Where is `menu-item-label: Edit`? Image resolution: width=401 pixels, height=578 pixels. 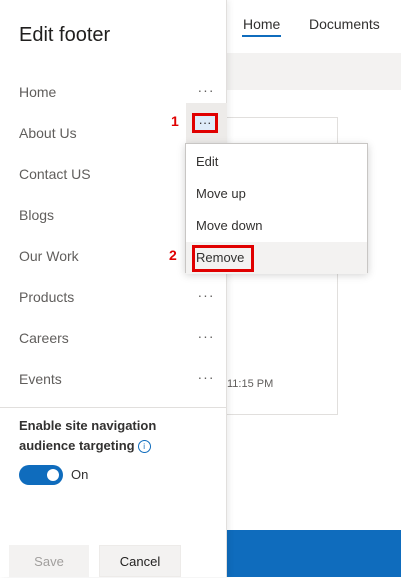
menu-item-label: Edit is located at coordinates (207, 161).